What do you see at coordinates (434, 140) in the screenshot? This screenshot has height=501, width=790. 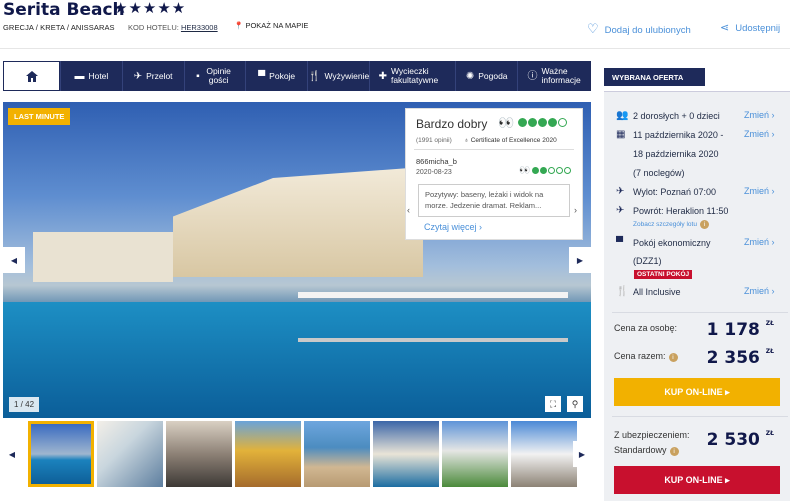 I see `opinions-count: (1991 opinii)` at bounding box center [434, 140].